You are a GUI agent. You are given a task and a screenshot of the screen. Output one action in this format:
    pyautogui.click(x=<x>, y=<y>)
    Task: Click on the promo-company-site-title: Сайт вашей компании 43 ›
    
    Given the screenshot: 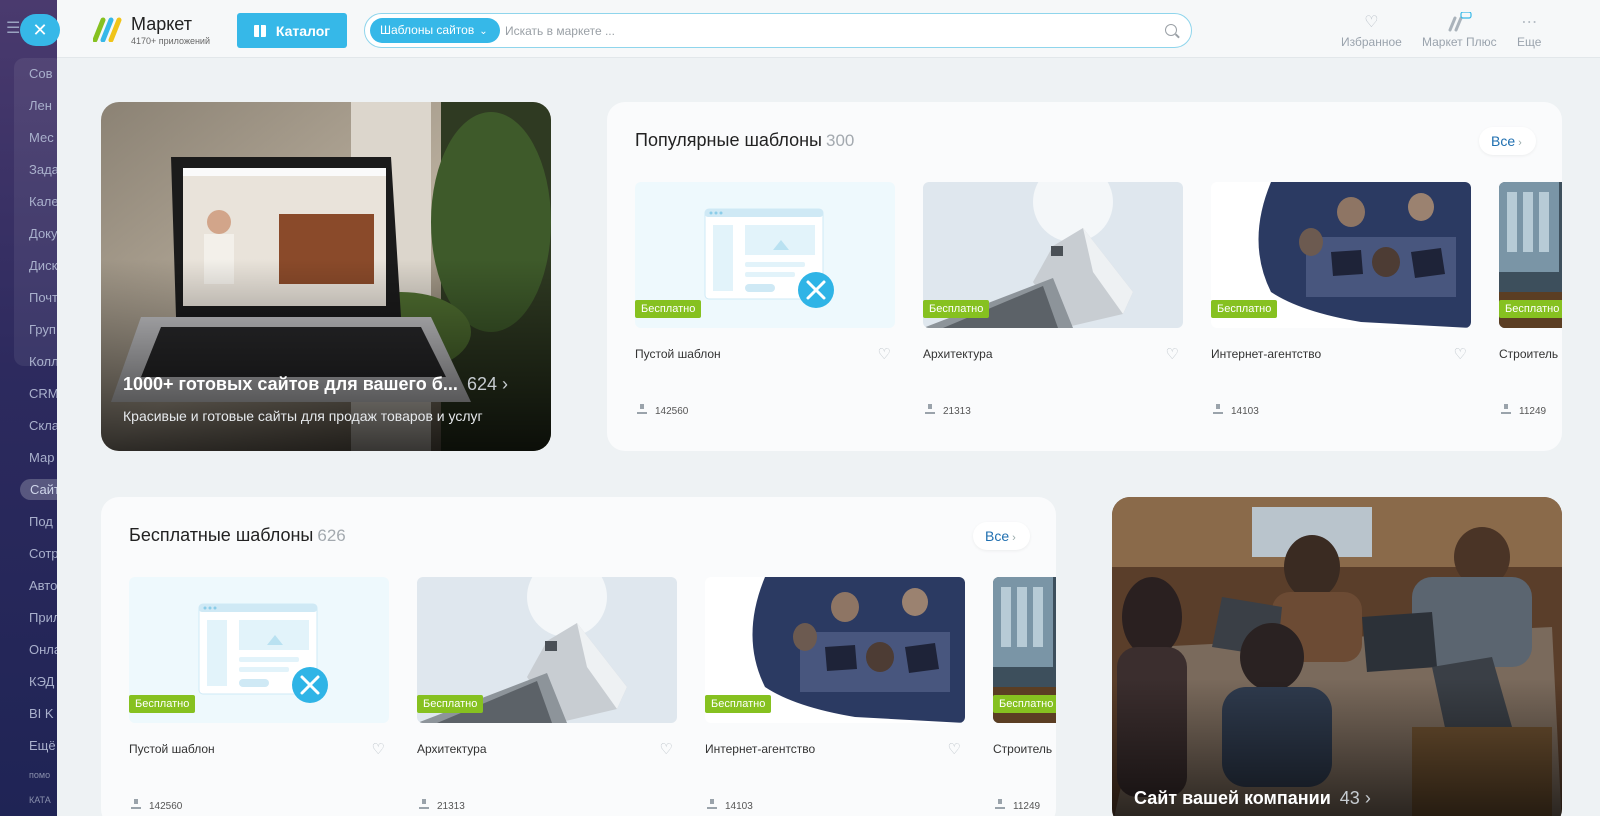 What is the action you would take?
    pyautogui.click(x=1252, y=798)
    